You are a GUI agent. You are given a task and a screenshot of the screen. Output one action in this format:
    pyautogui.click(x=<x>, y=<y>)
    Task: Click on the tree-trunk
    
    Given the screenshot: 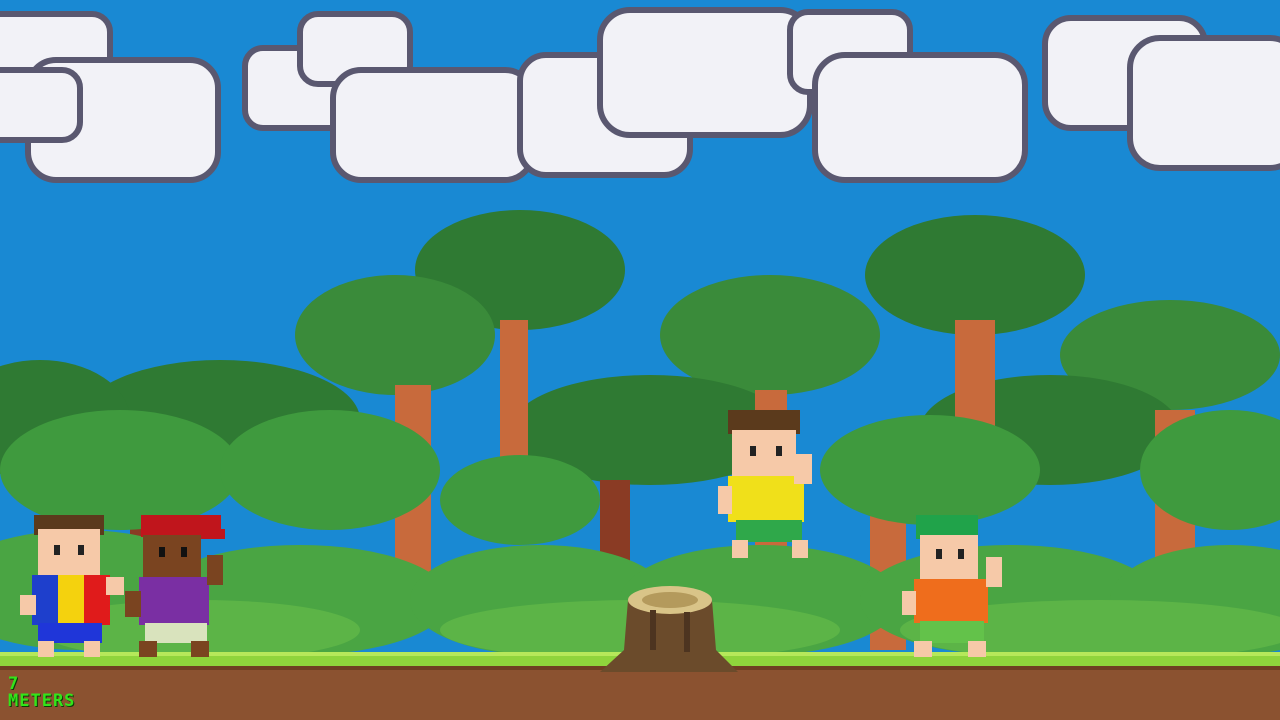 What is the action you would take?
    pyautogui.click(x=975, y=375)
    